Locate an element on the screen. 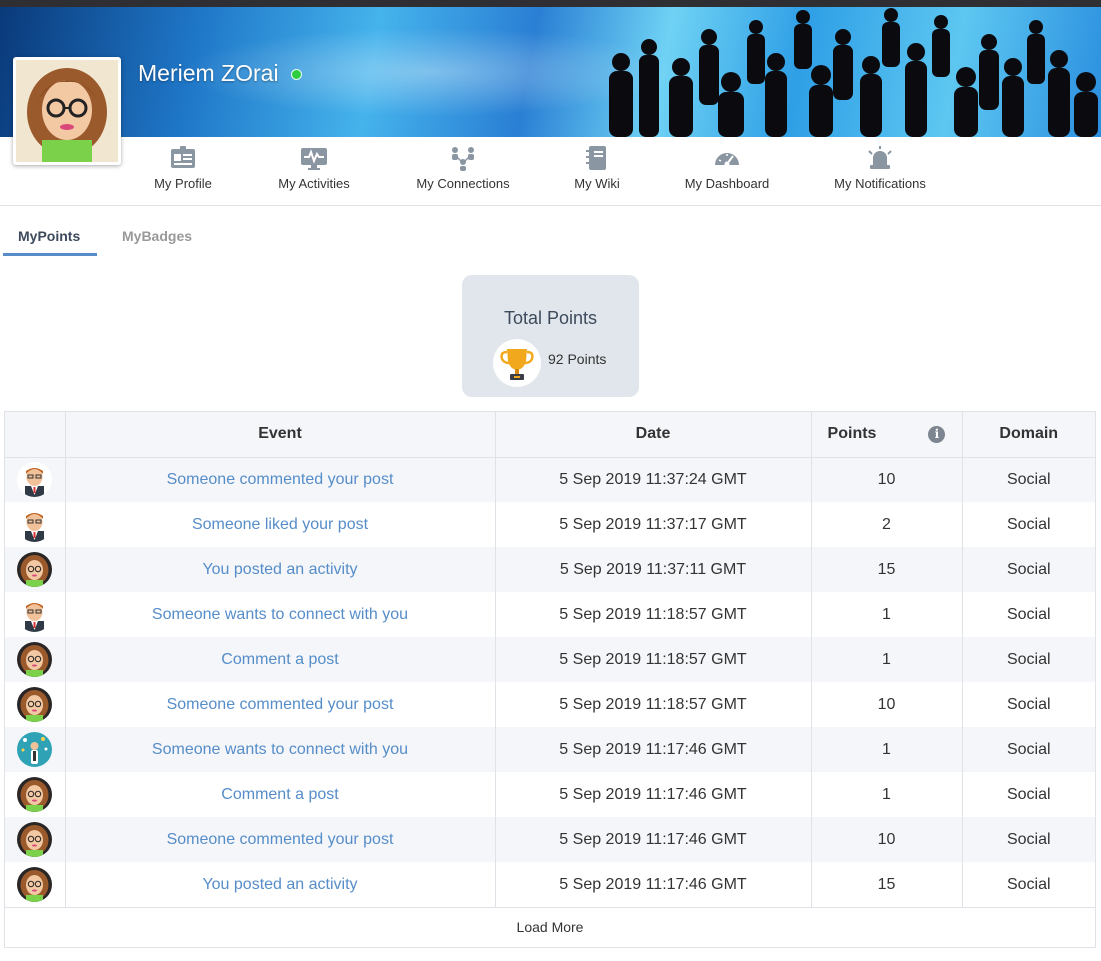 The image size is (1101, 961). nav-my-dashboard: My Dashboard is located at coordinates (727, 171).